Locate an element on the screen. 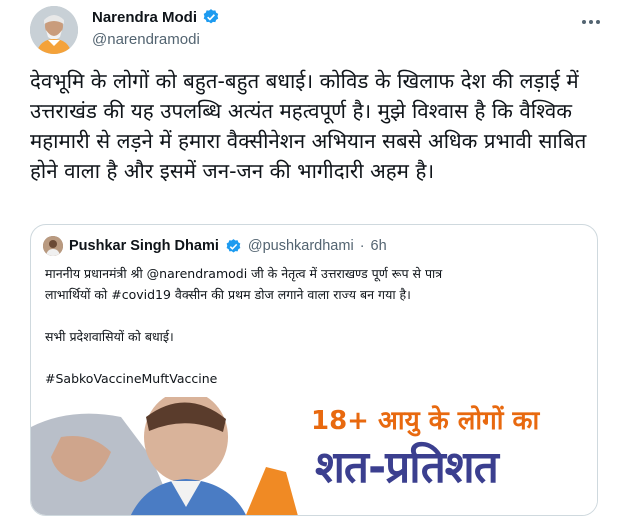  quoted-timestamp: 6h is located at coordinates (378, 246).